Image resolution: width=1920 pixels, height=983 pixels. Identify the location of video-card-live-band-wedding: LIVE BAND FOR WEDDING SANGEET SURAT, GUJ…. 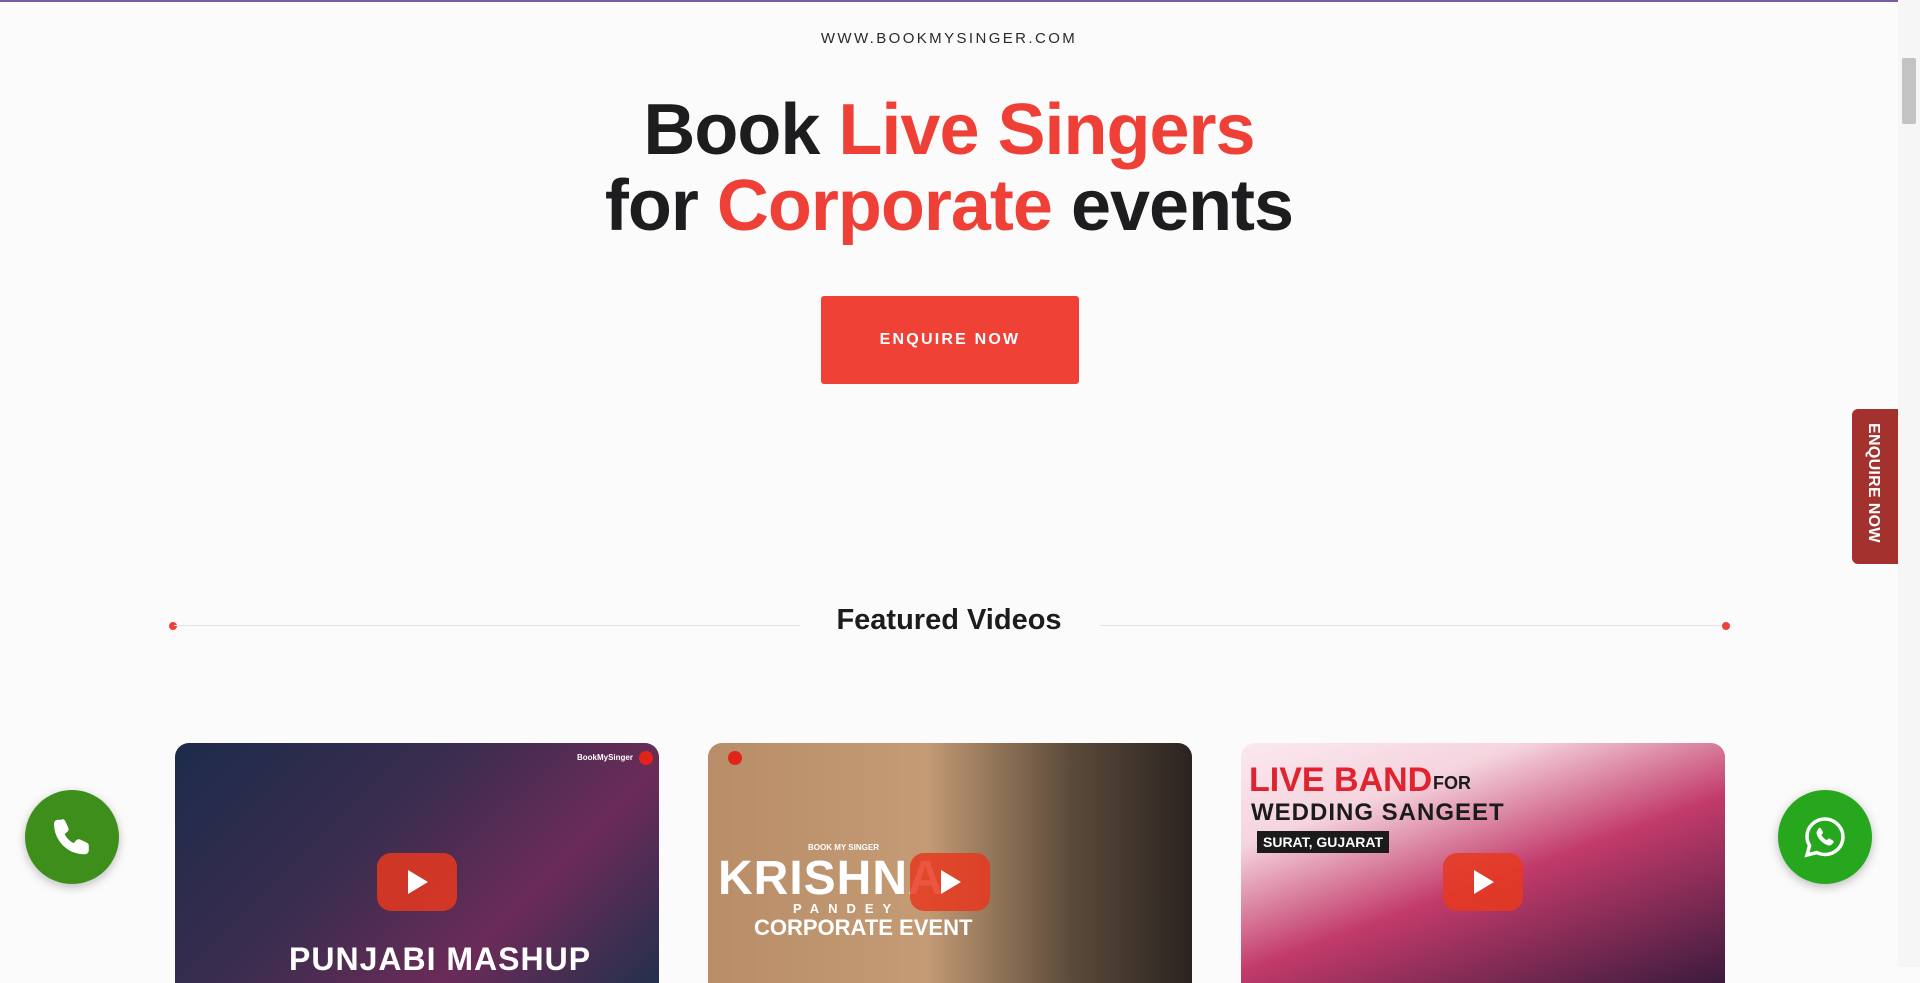
(1483, 863).